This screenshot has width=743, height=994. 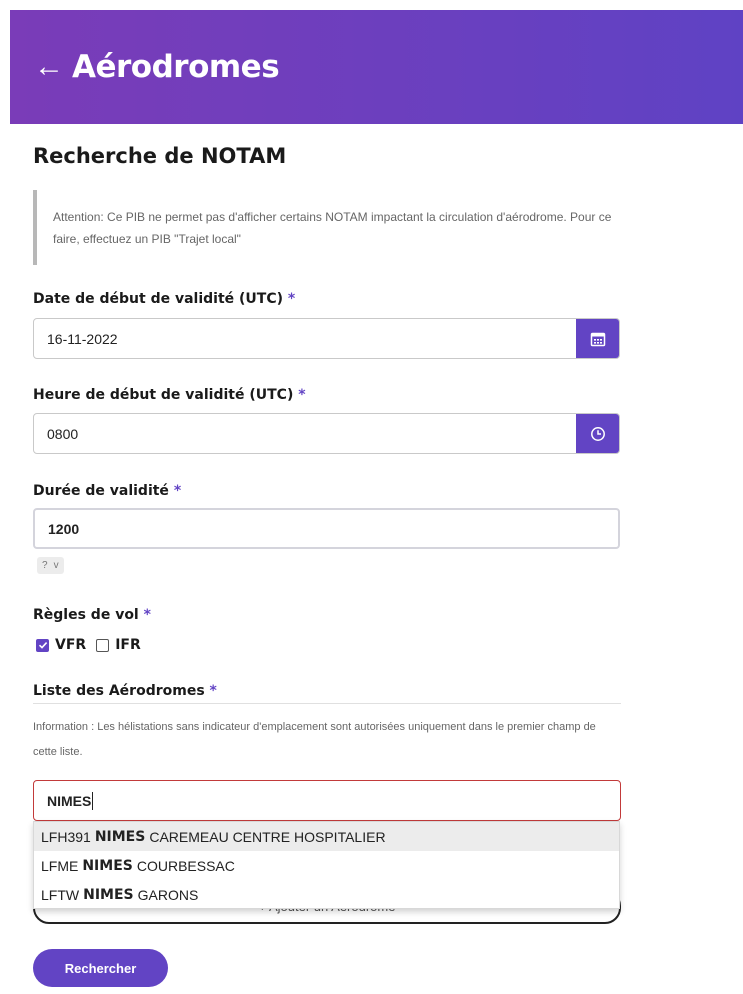 I want to click on header-title: Aérodromes, so click(x=176, y=67).